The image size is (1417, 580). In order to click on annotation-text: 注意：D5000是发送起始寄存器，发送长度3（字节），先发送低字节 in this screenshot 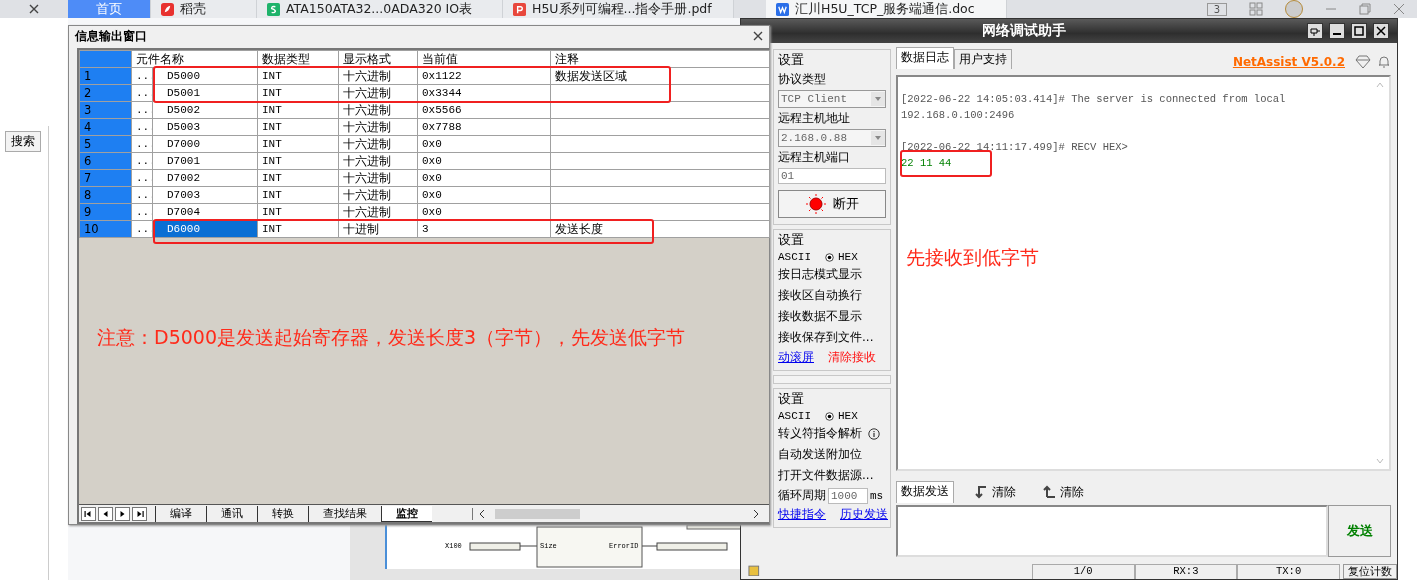, I will do `click(391, 337)`.